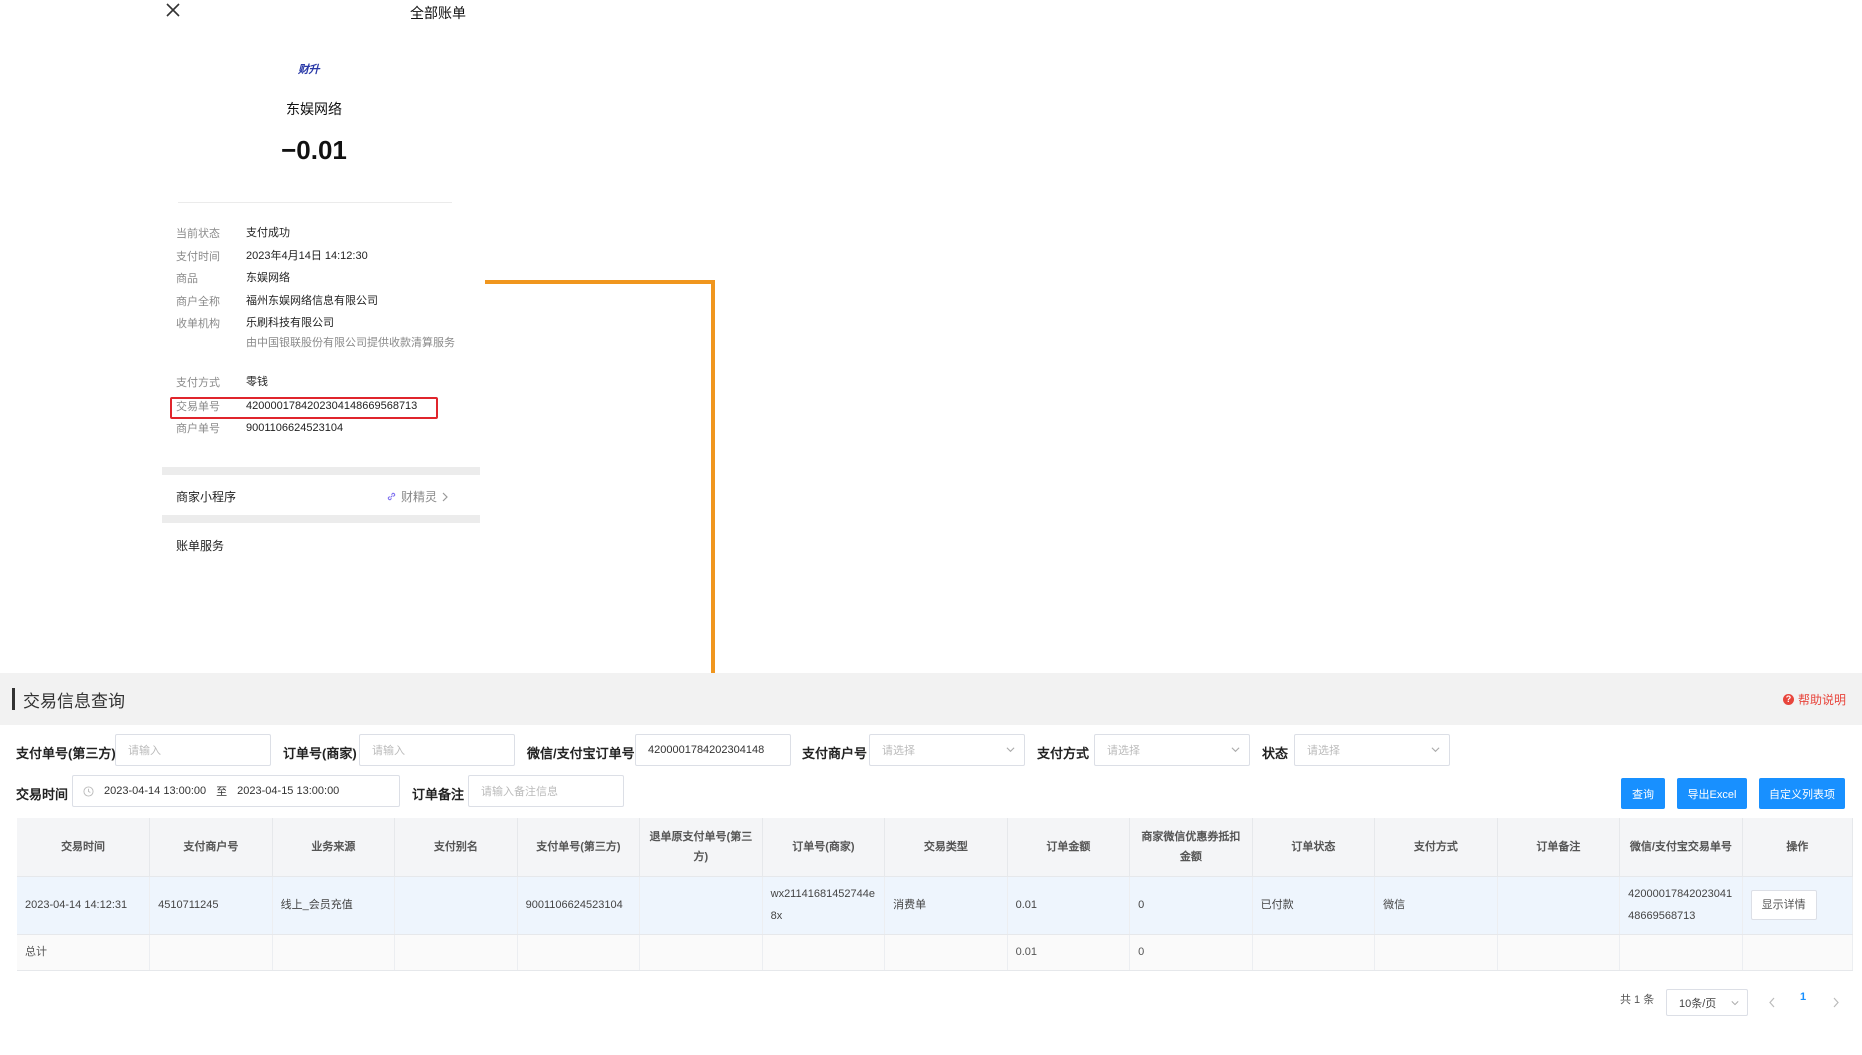 The height and width of the screenshot is (1055, 1862). I want to click on cell-order-no: wx21141681452744e8x, so click(824, 905).